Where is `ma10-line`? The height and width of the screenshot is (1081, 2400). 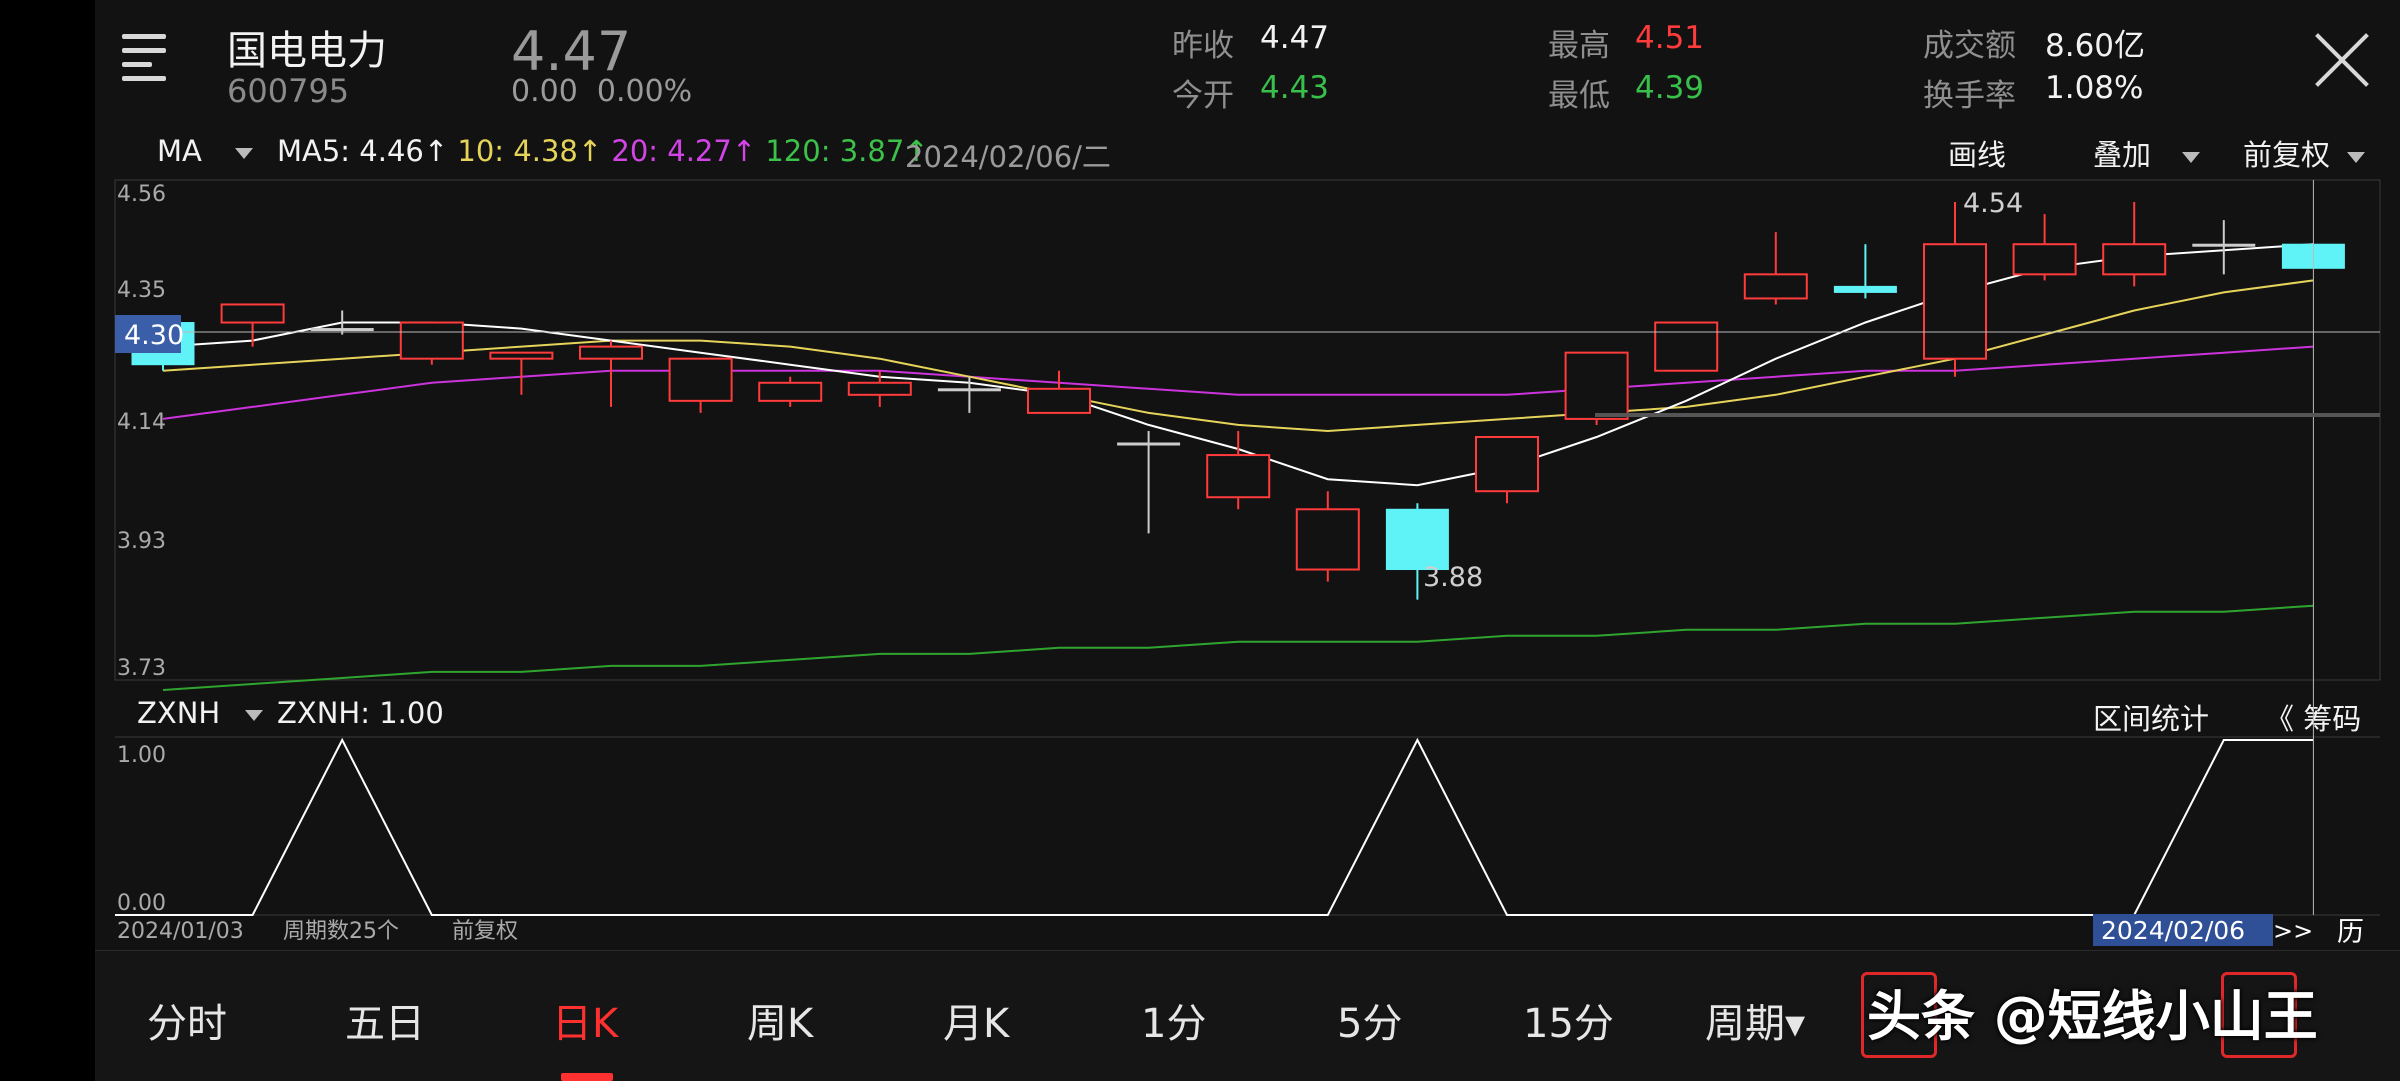 ma10-line is located at coordinates (1238, 356).